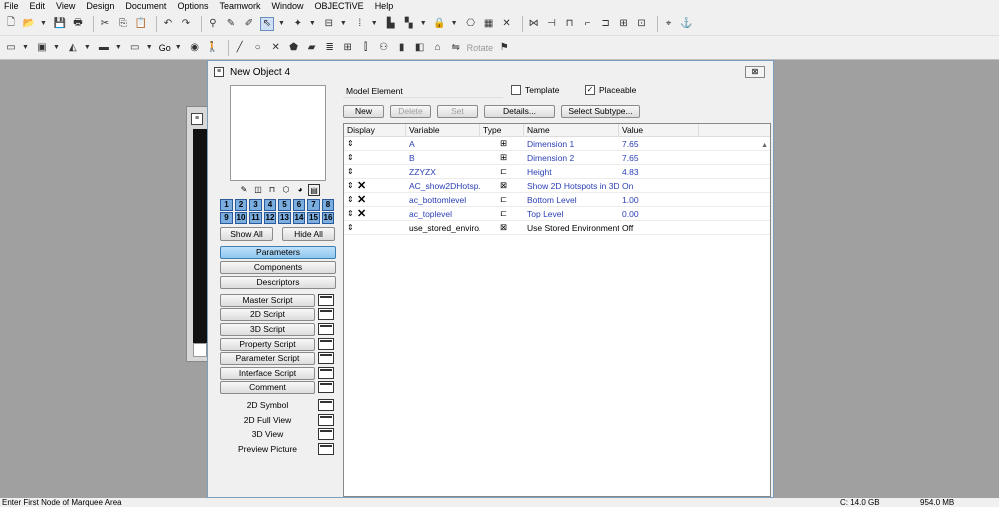 The image size is (999, 507). What do you see at coordinates (313, 218) in the screenshot?
I see `parameter-group-button: 15` at bounding box center [313, 218].